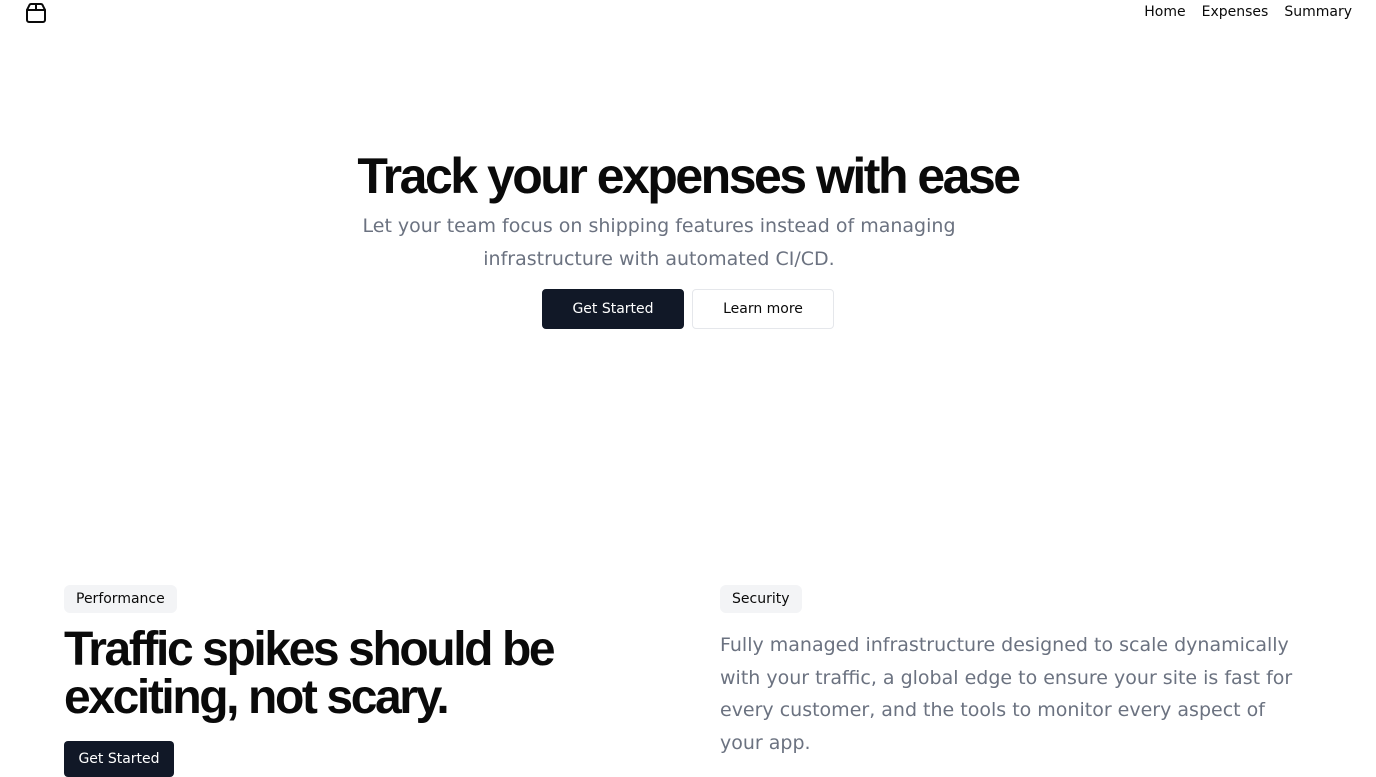 This screenshot has width=1376, height=777. Describe the element at coordinates (688, 13) in the screenshot. I see `top-nav: Home Expenses Summary` at that location.